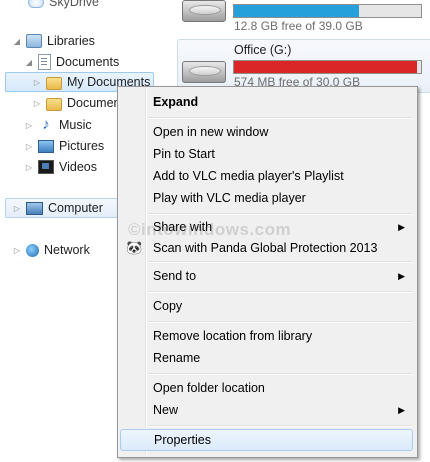  What do you see at coordinates (266, 154) in the screenshot?
I see `menu-item-pin-to-start: Pin to Start` at bounding box center [266, 154].